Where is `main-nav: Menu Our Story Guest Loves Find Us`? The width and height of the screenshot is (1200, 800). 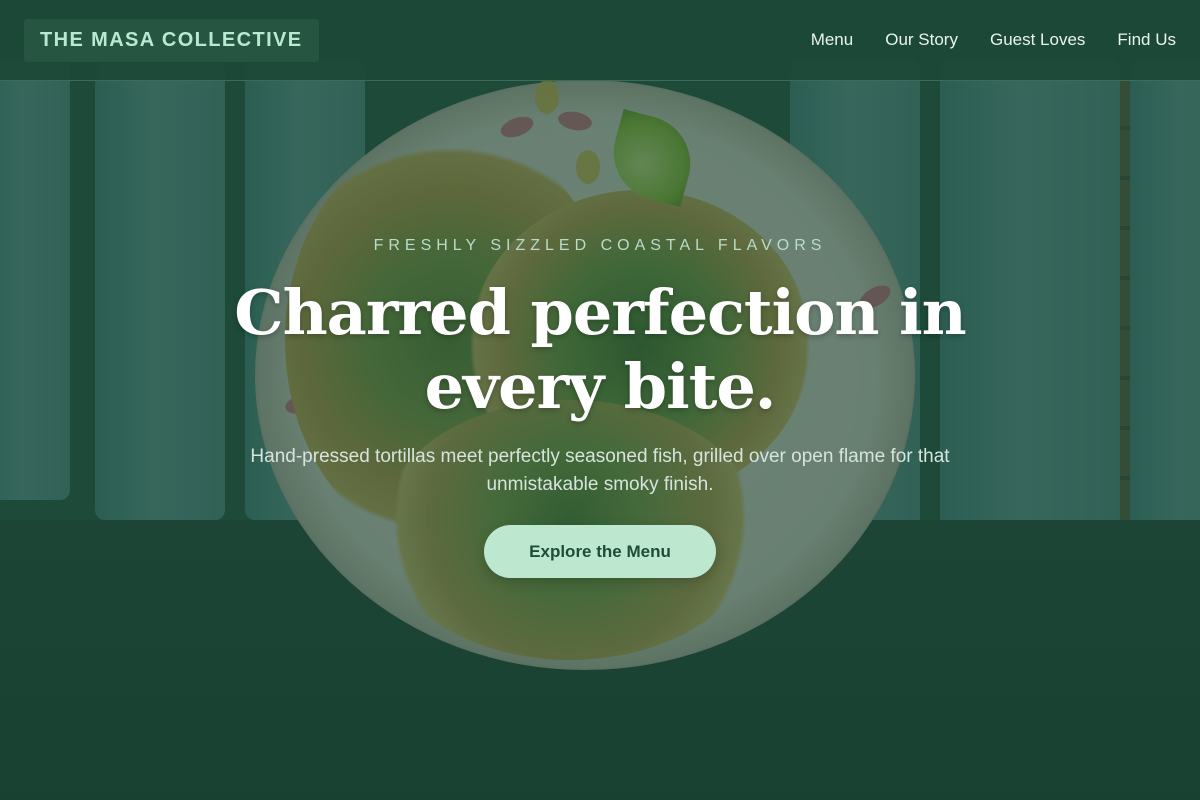 main-nav: Menu Our Story Guest Loves Find Us is located at coordinates (993, 40).